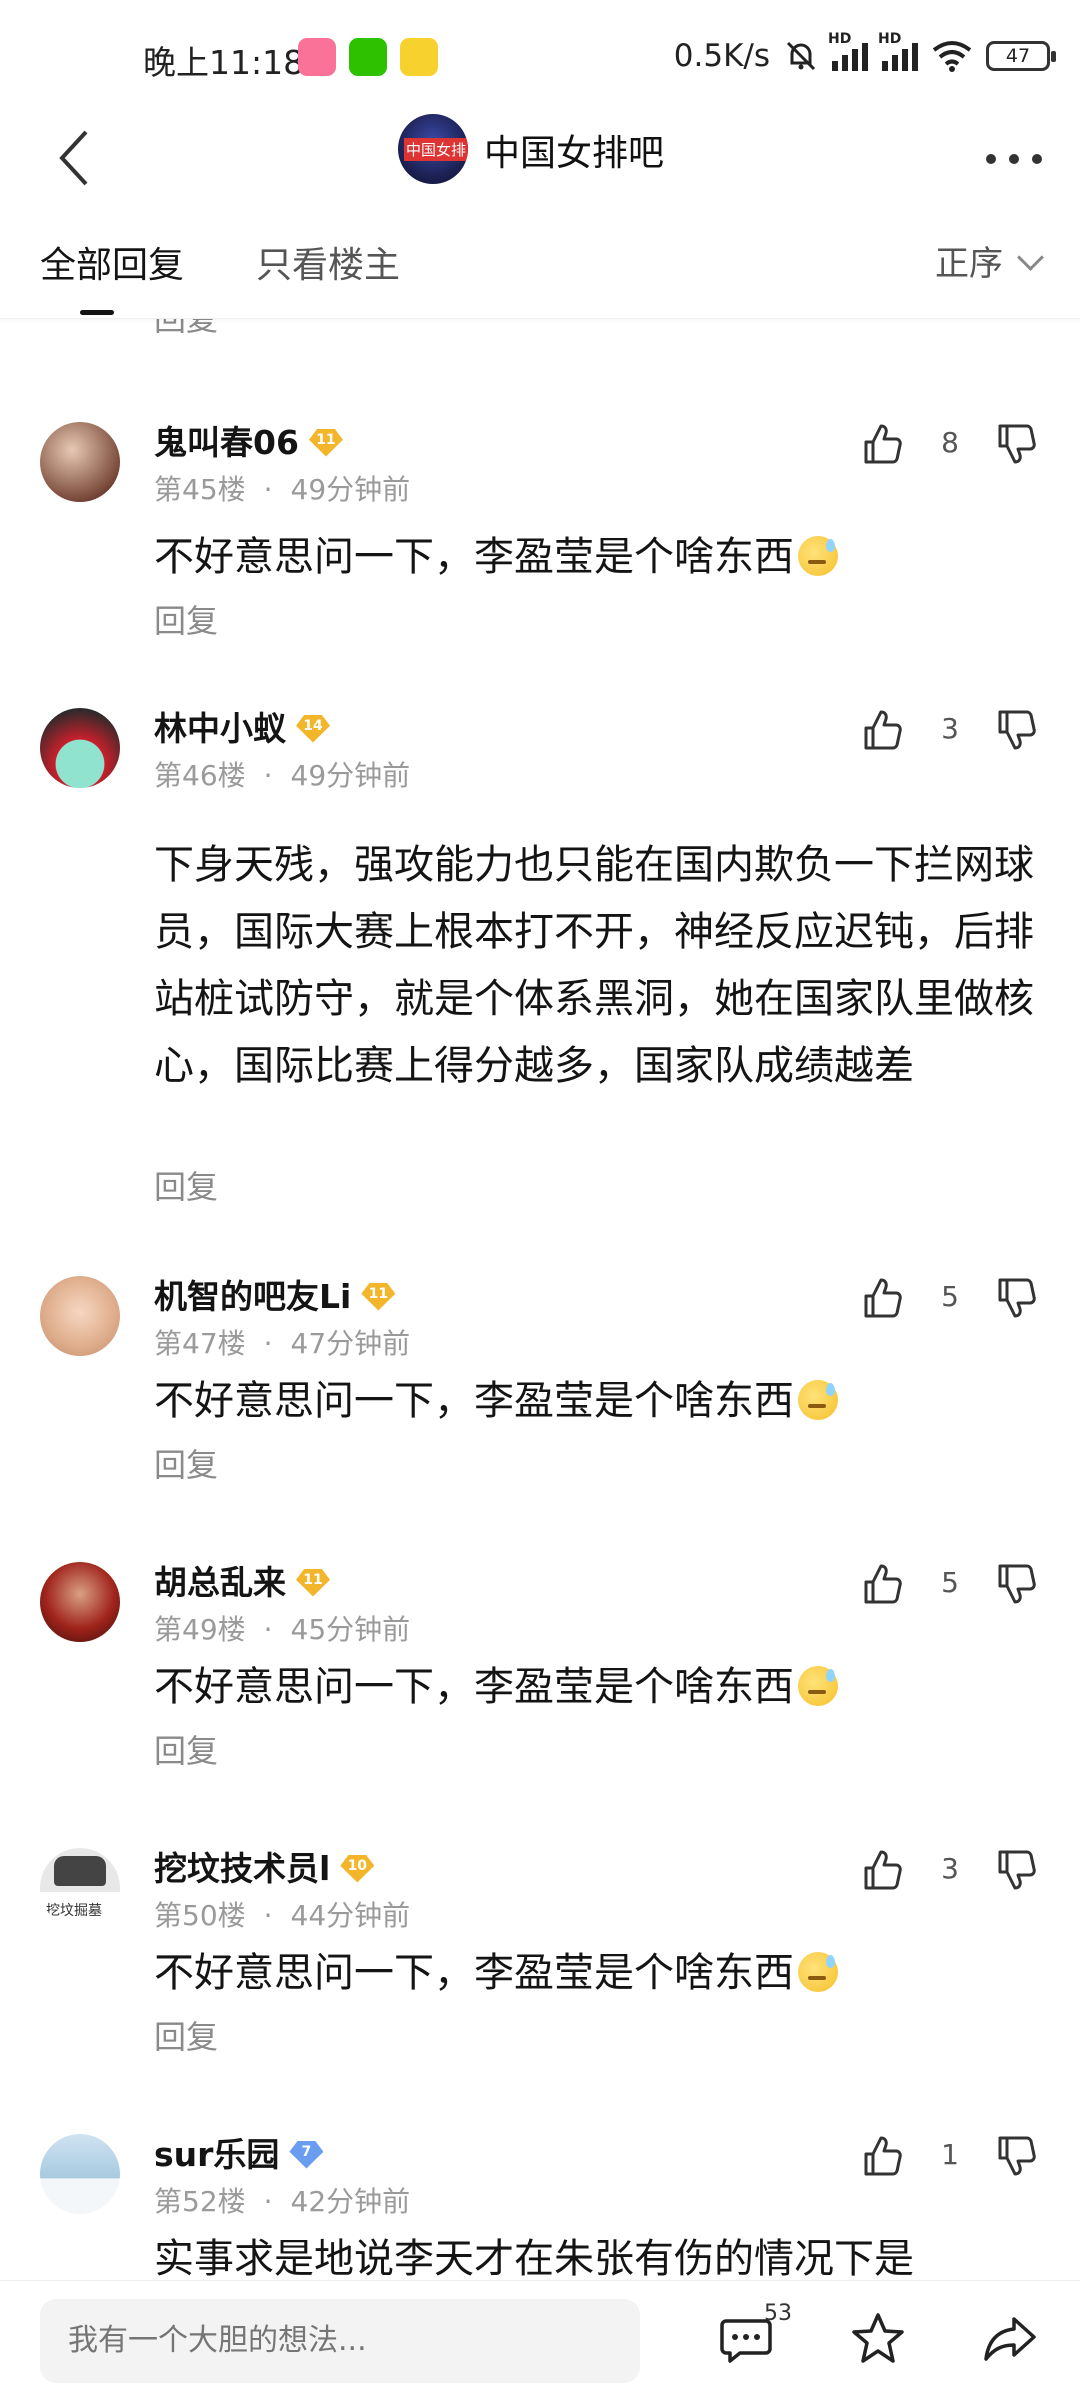 The width and height of the screenshot is (1080, 2401). What do you see at coordinates (1010, 2339) in the screenshot?
I see `share-icon` at bounding box center [1010, 2339].